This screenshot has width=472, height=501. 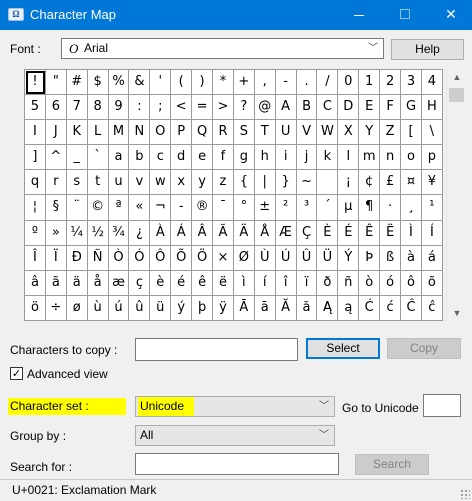 What do you see at coordinates (35, 308) in the screenshot?
I see `character-cell: ö` at bounding box center [35, 308].